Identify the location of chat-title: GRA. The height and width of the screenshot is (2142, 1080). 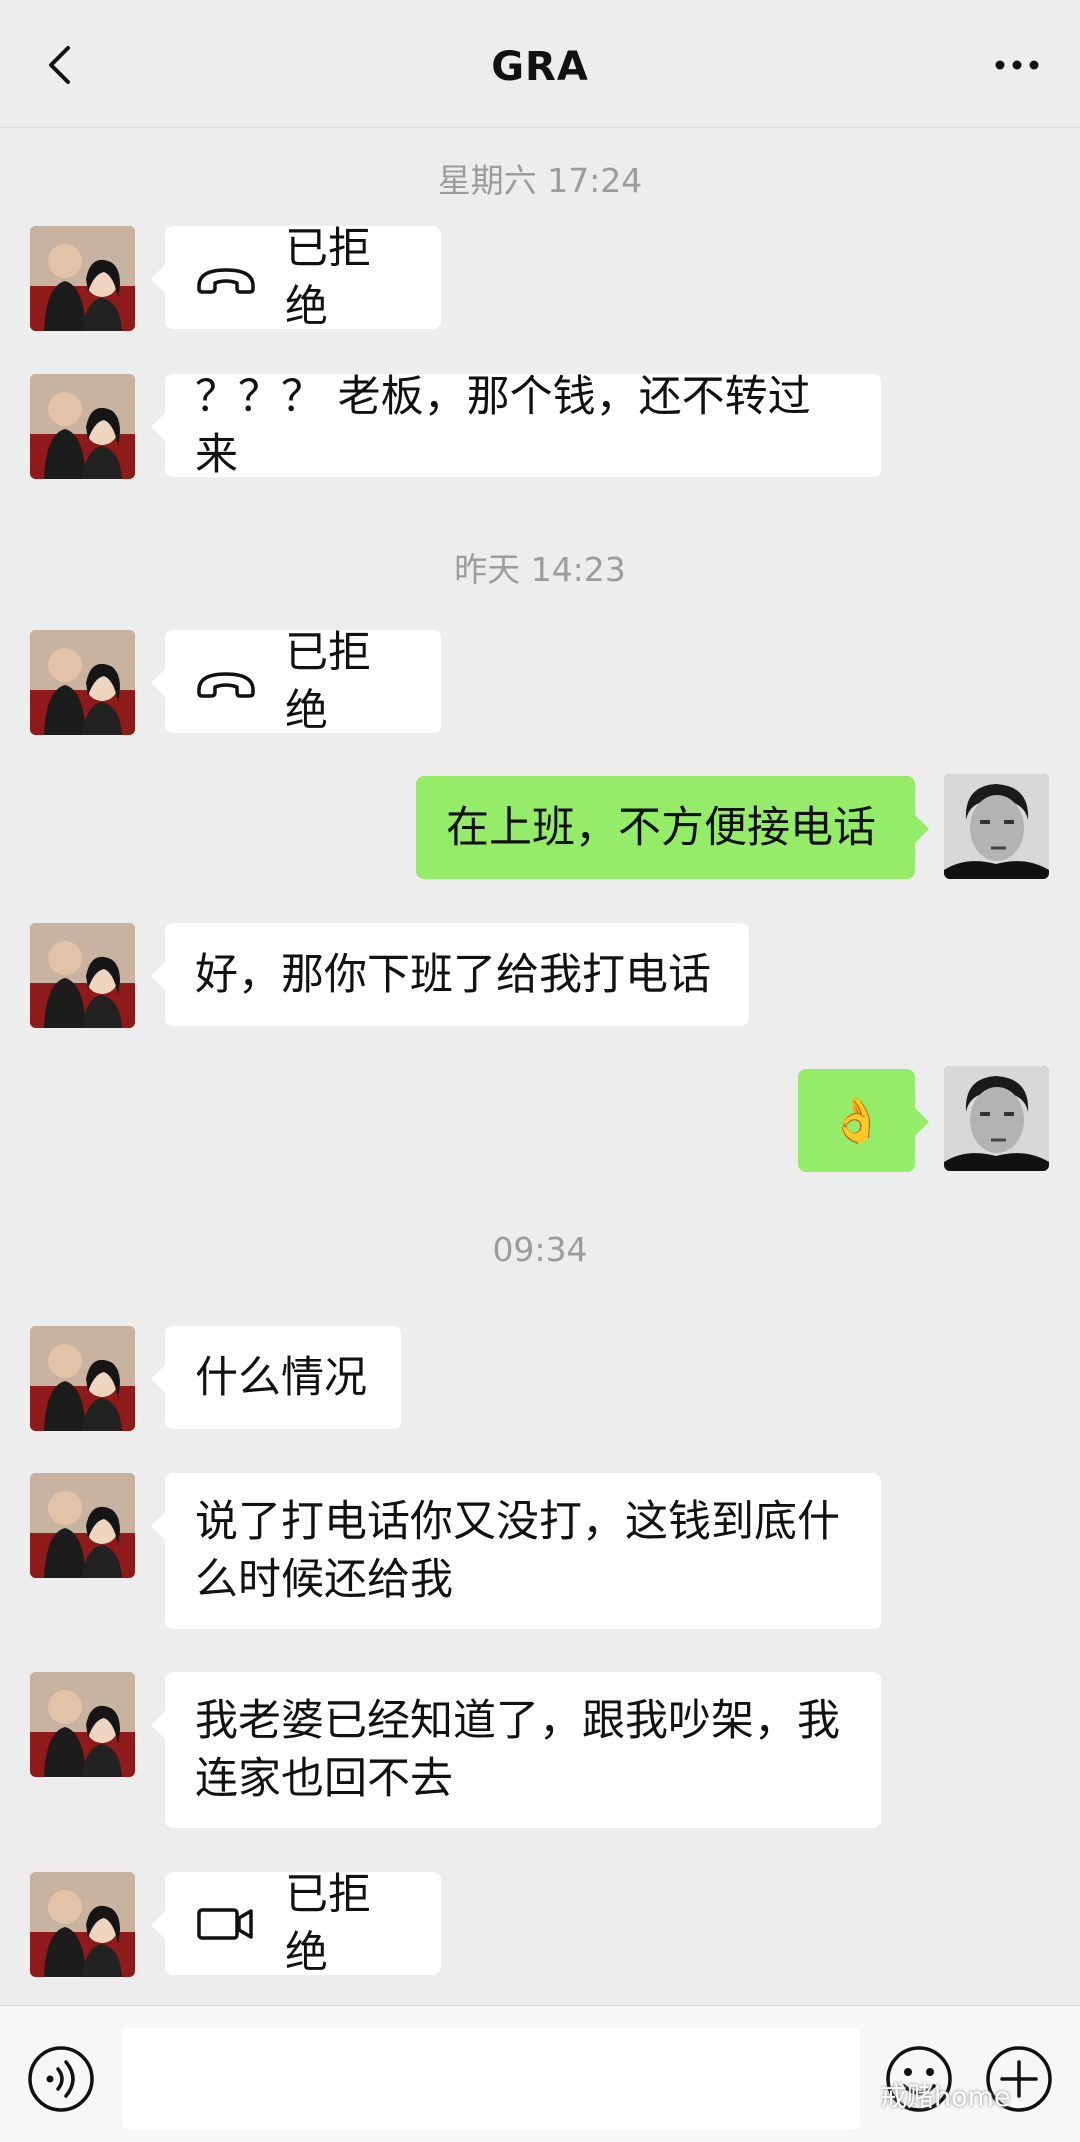
(540, 67).